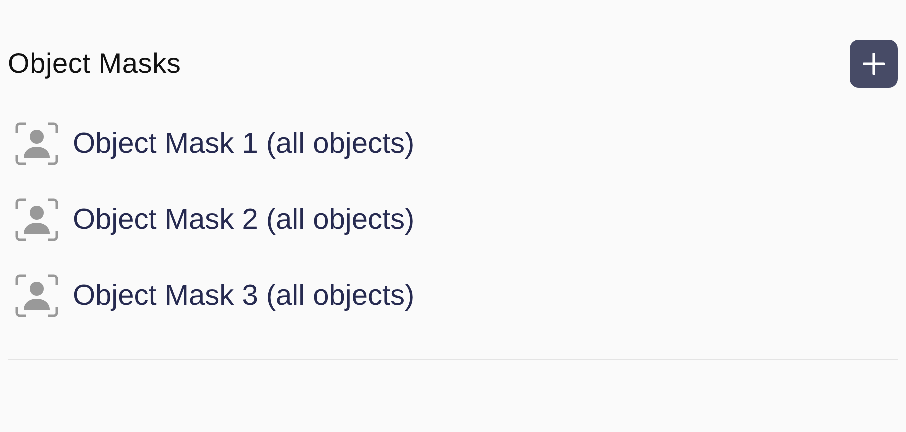  Describe the element at coordinates (244, 220) in the screenshot. I see `mask-label: Object Mask 2 (all objects)` at that location.